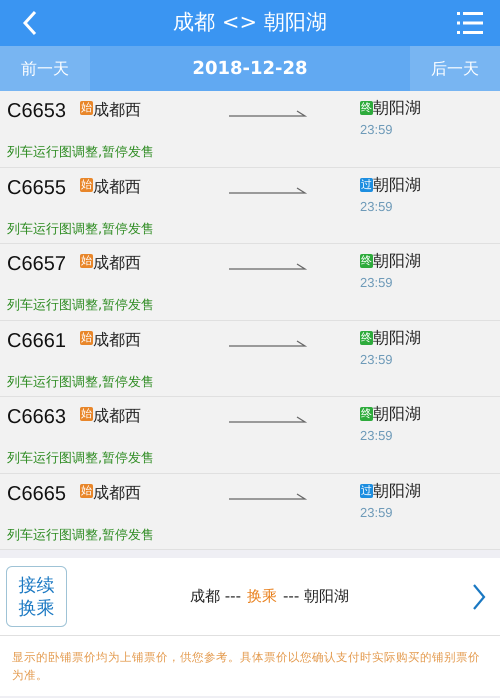 The height and width of the screenshot is (698, 500). What do you see at coordinates (36, 596) in the screenshot?
I see `transfer-button: 接续换乘` at bounding box center [36, 596].